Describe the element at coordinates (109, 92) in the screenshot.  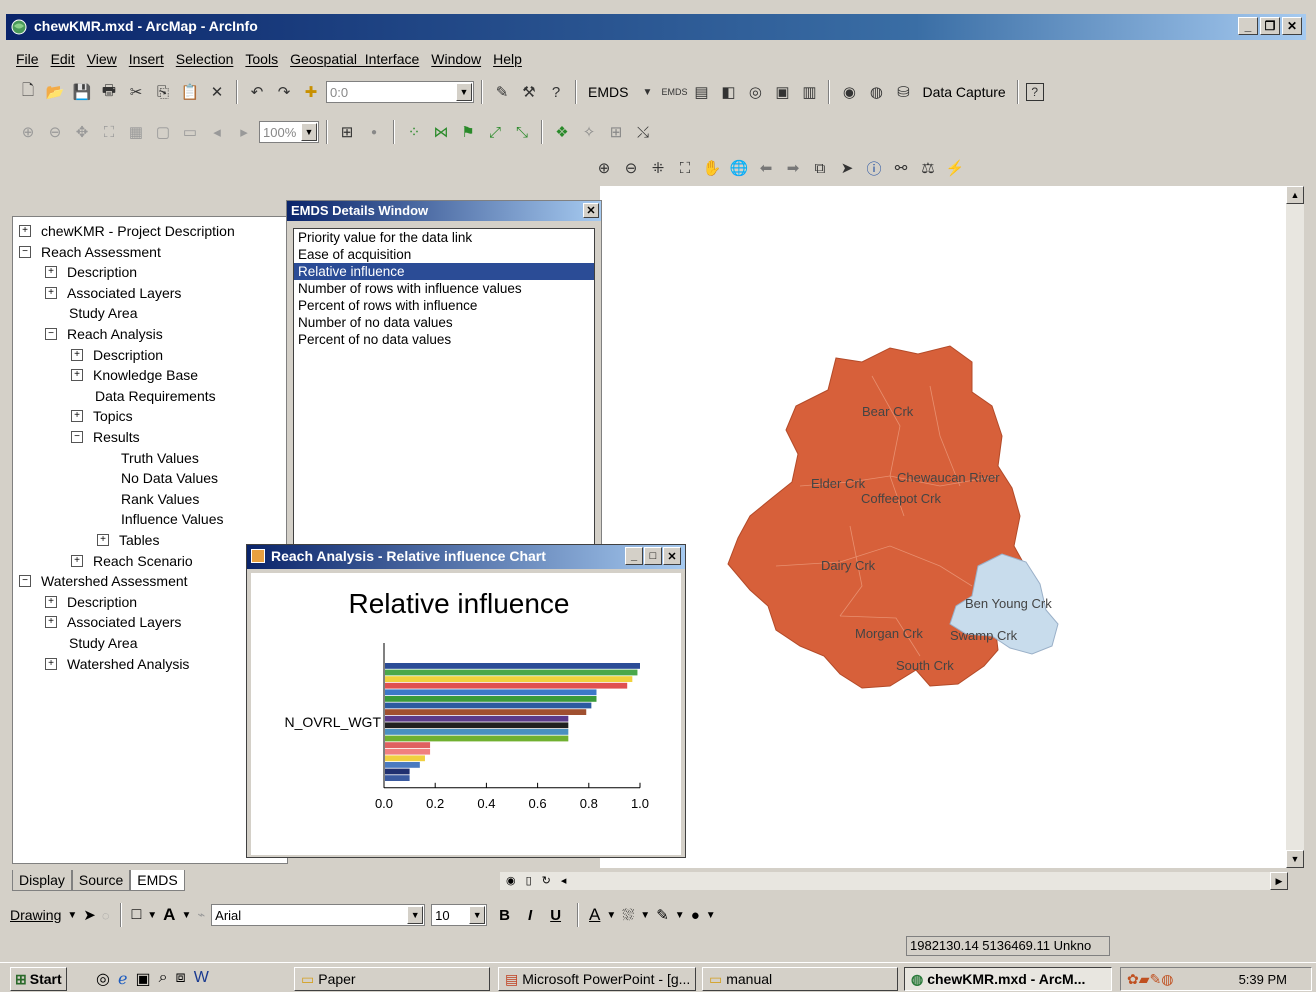
I see `print-icon: 🖶` at that location.